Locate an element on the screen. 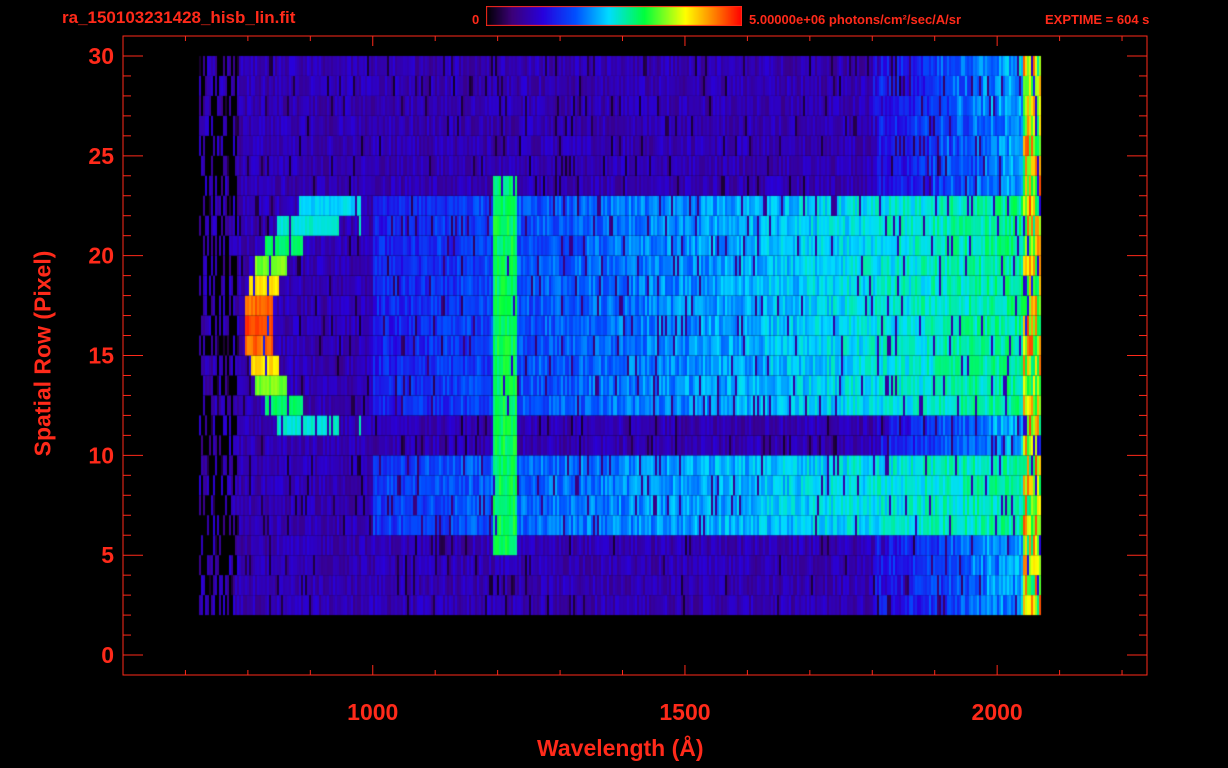 The height and width of the screenshot is (768, 1228). y-tick-label: 25 is located at coordinates (101, 156).